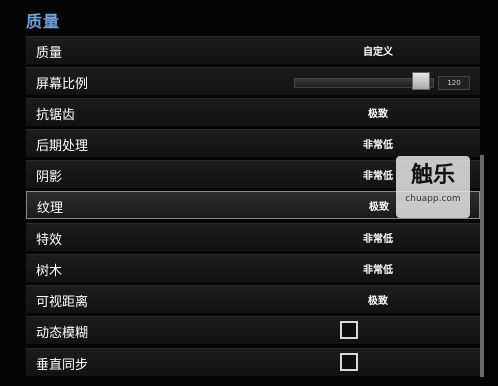  I want to click on setting-row-view-distance: 可视距离 极致, so click(253, 299).